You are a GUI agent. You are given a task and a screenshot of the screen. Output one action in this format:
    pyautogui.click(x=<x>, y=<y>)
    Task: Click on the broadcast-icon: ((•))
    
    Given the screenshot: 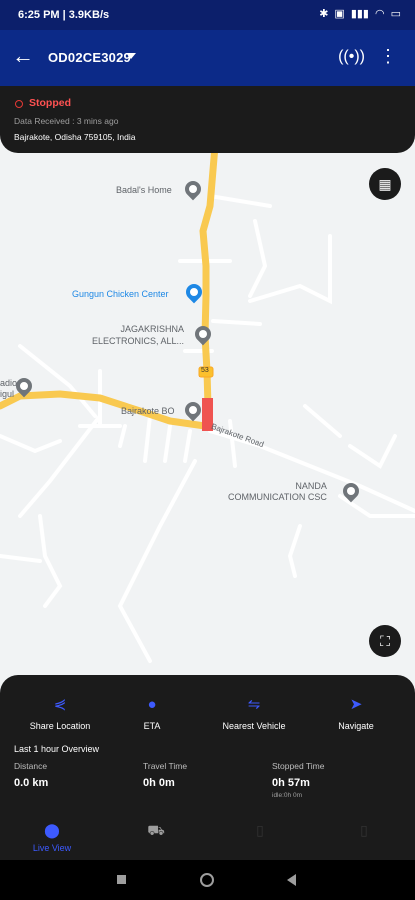 What is the action you would take?
    pyautogui.click(x=351, y=57)
    